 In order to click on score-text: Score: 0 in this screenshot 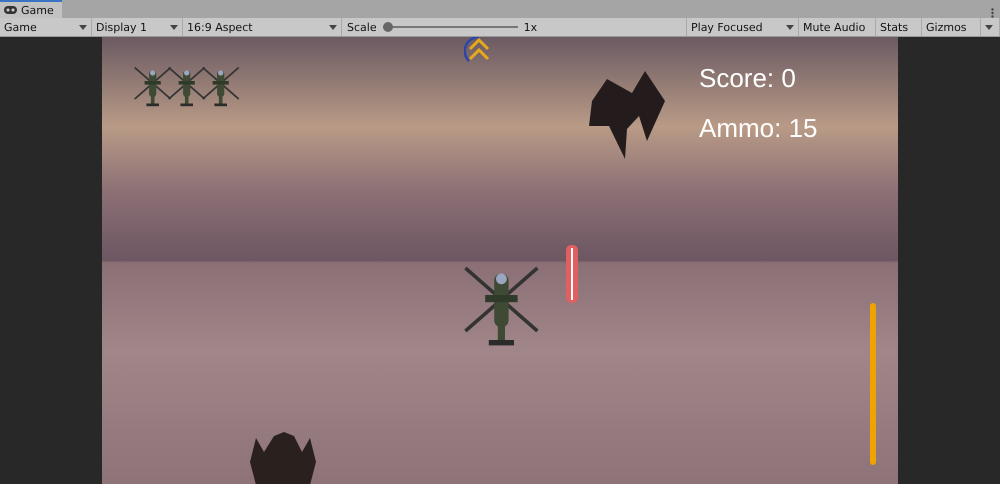, I will do `click(747, 78)`.